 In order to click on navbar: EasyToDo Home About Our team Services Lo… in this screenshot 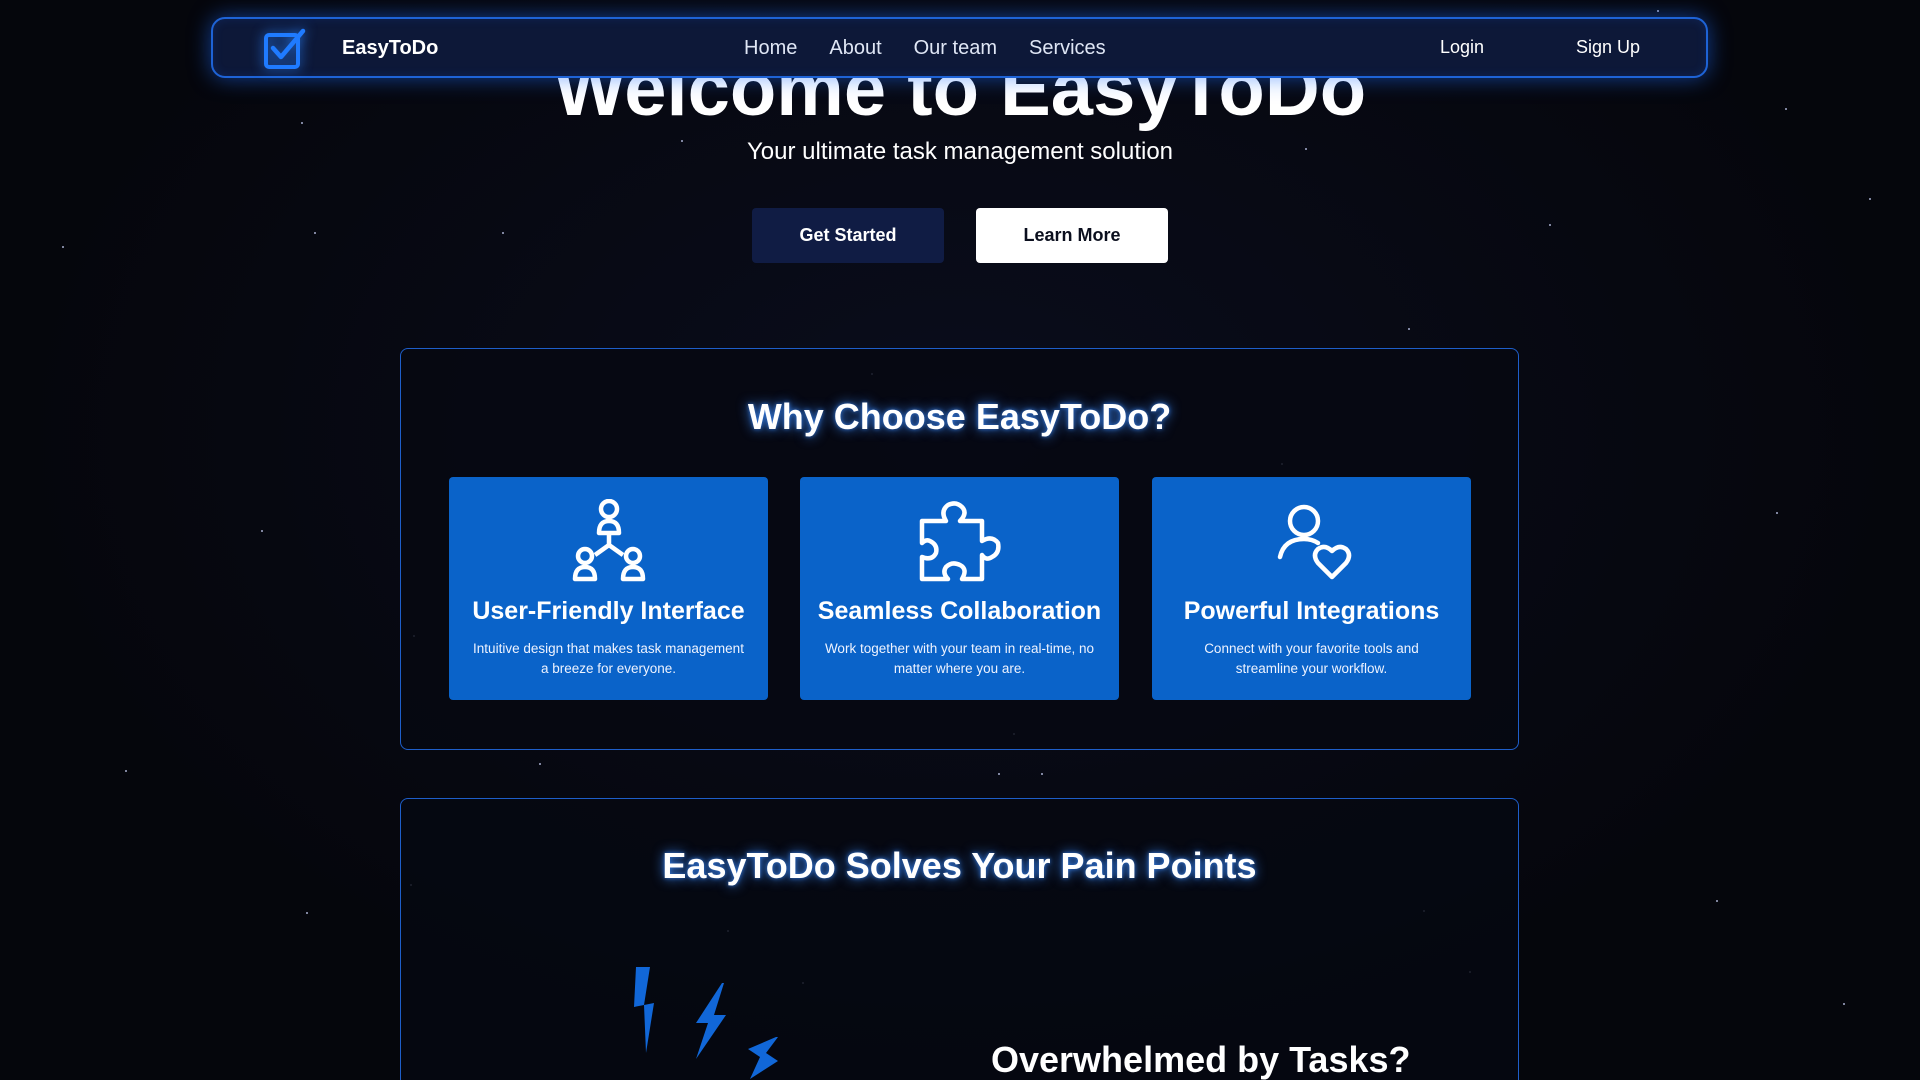, I will do `click(959, 47)`.